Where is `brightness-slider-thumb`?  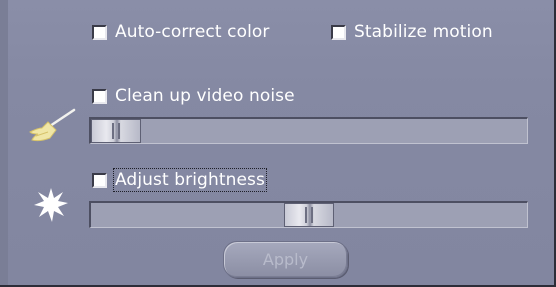
brightness-slider-thumb is located at coordinates (309, 215).